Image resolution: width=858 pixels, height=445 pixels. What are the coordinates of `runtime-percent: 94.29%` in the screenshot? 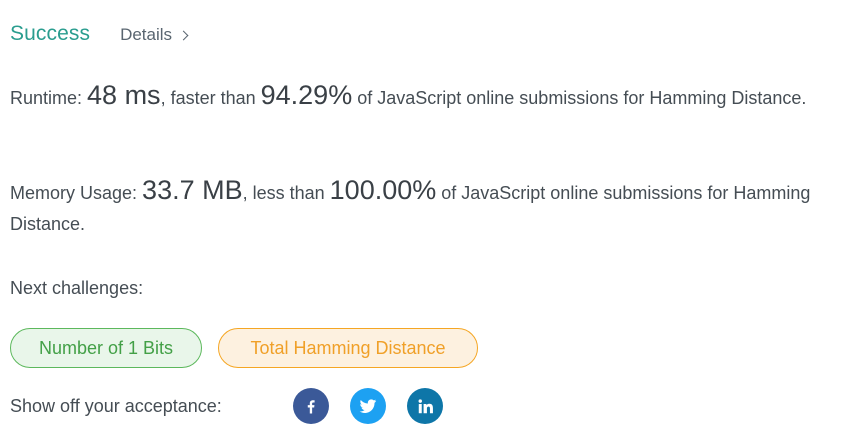 It's located at (306, 95).